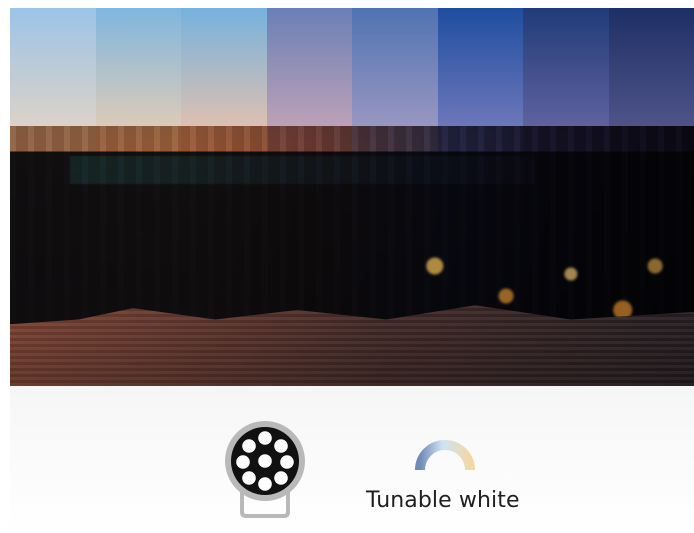 This screenshot has width=694, height=533. What do you see at coordinates (443, 500) in the screenshot?
I see `tunable-white-label: Tunable white` at bounding box center [443, 500].